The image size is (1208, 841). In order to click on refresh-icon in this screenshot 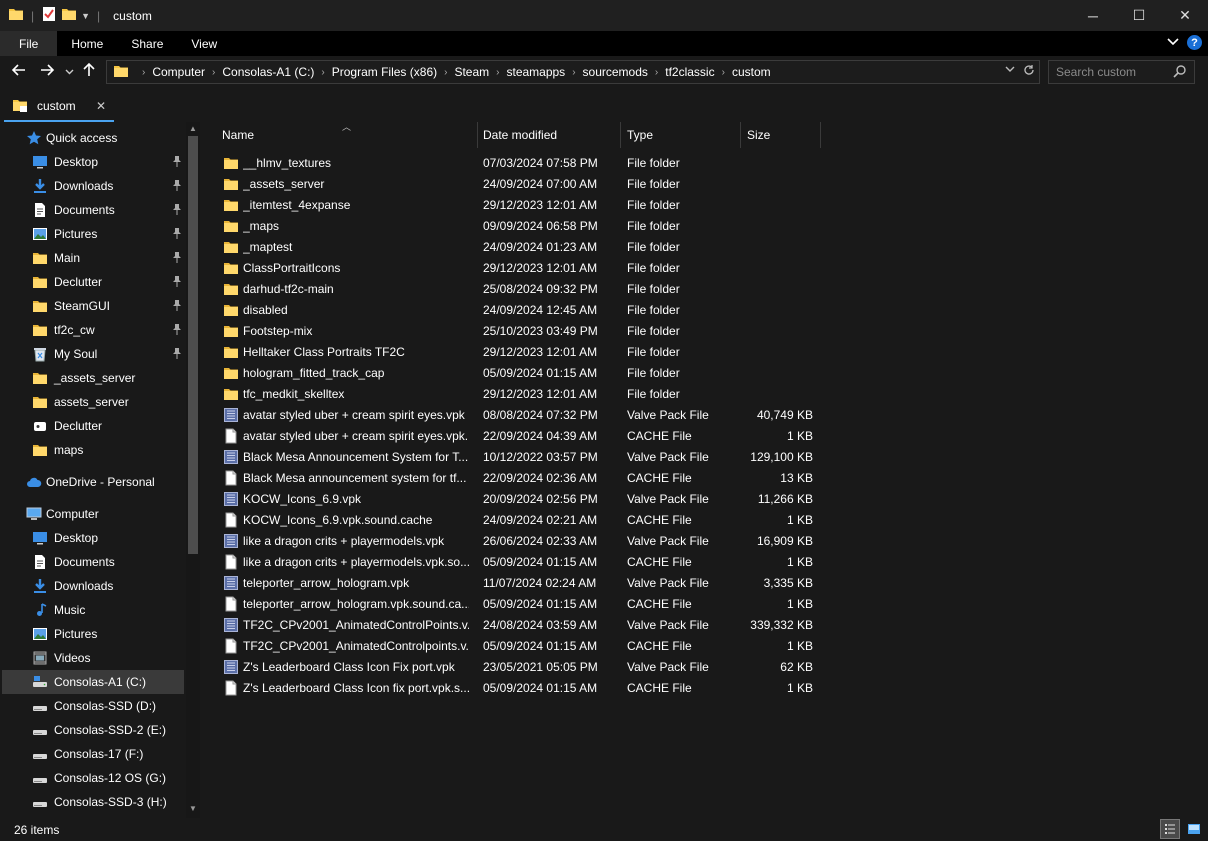, I will do `click(1029, 71)`.